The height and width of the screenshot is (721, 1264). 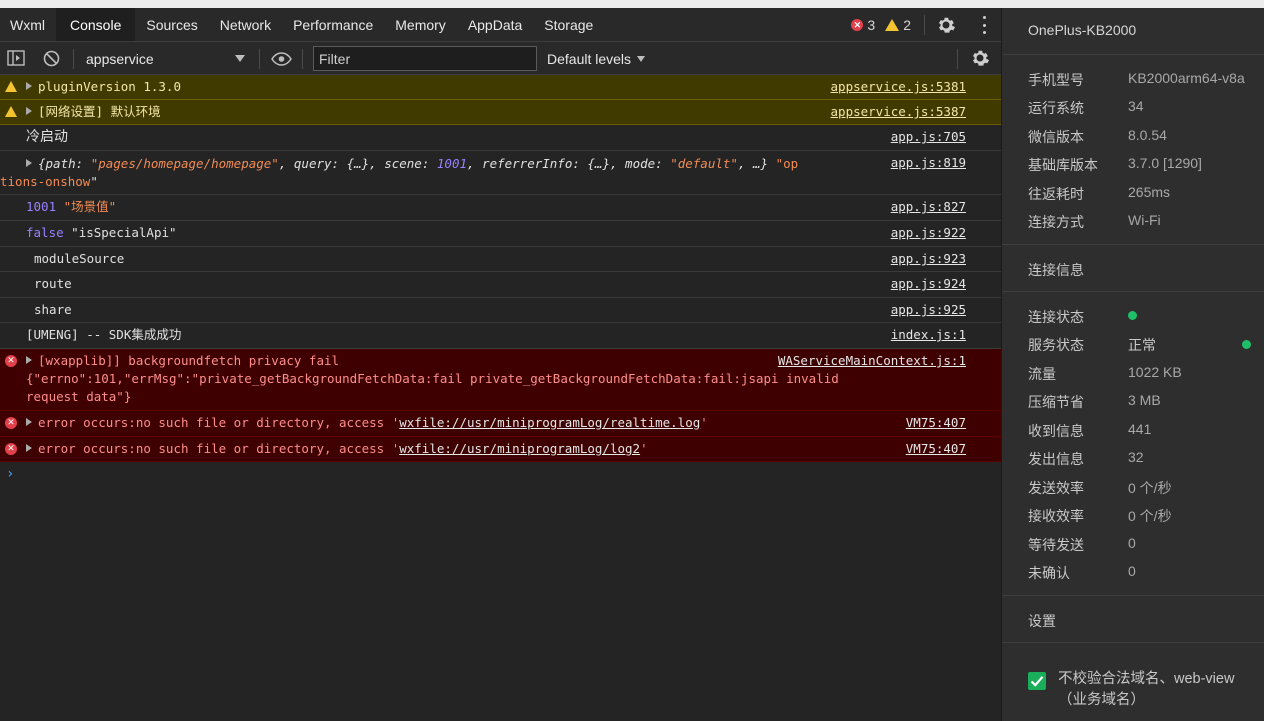 What do you see at coordinates (10, 474) in the screenshot?
I see `console-prompt: ›` at bounding box center [10, 474].